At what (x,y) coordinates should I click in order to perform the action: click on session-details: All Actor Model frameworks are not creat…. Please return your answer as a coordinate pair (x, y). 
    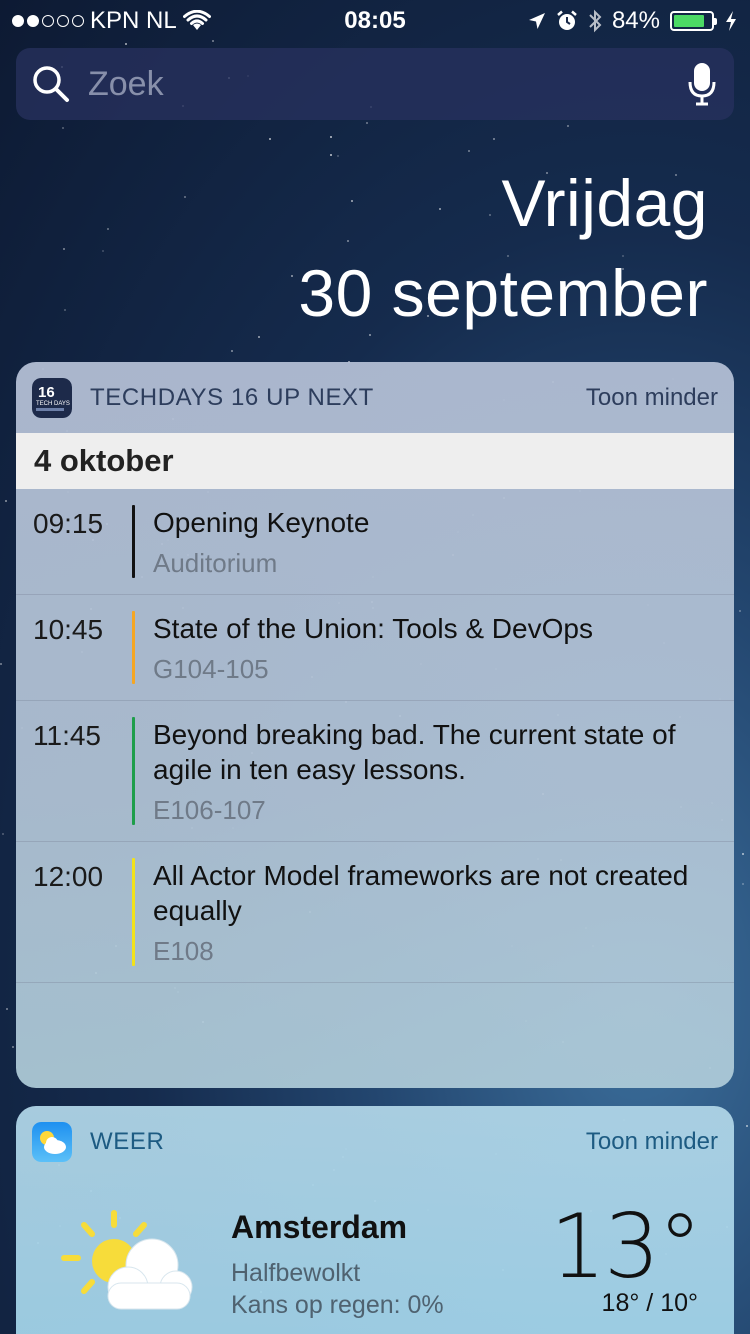
    Looking at the image, I should click on (434, 912).